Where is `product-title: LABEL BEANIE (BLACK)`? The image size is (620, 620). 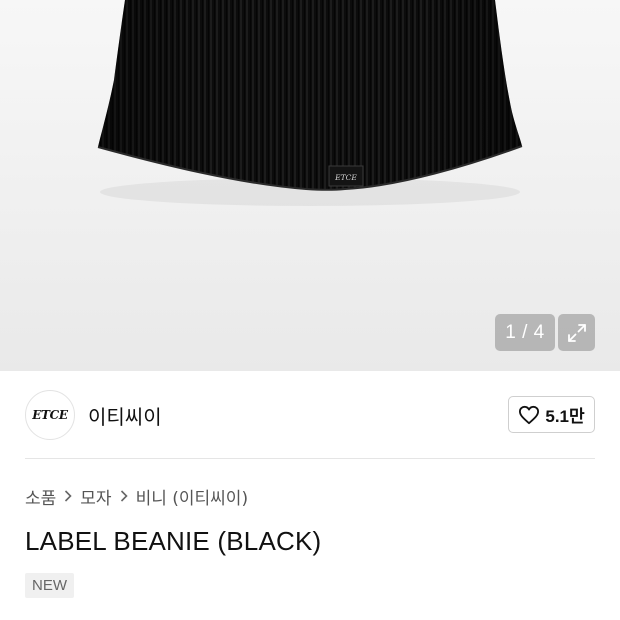 product-title: LABEL BEANIE (BLACK) is located at coordinates (173, 541).